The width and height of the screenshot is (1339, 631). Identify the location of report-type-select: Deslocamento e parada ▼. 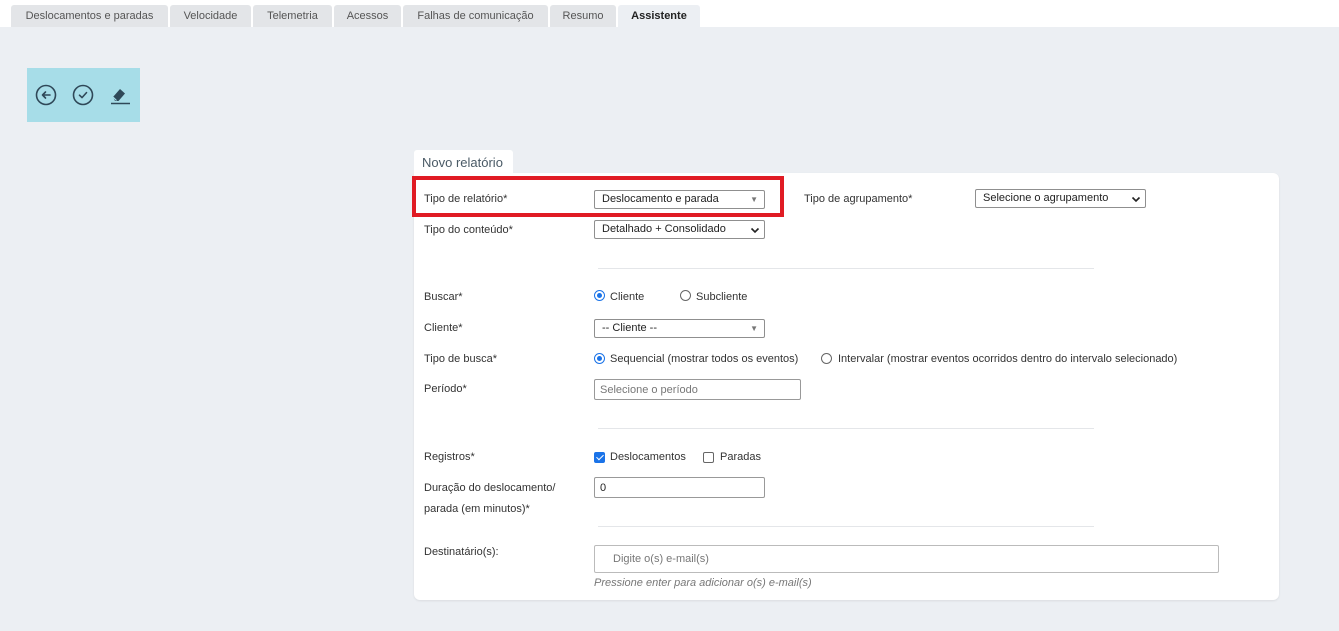
(679, 199).